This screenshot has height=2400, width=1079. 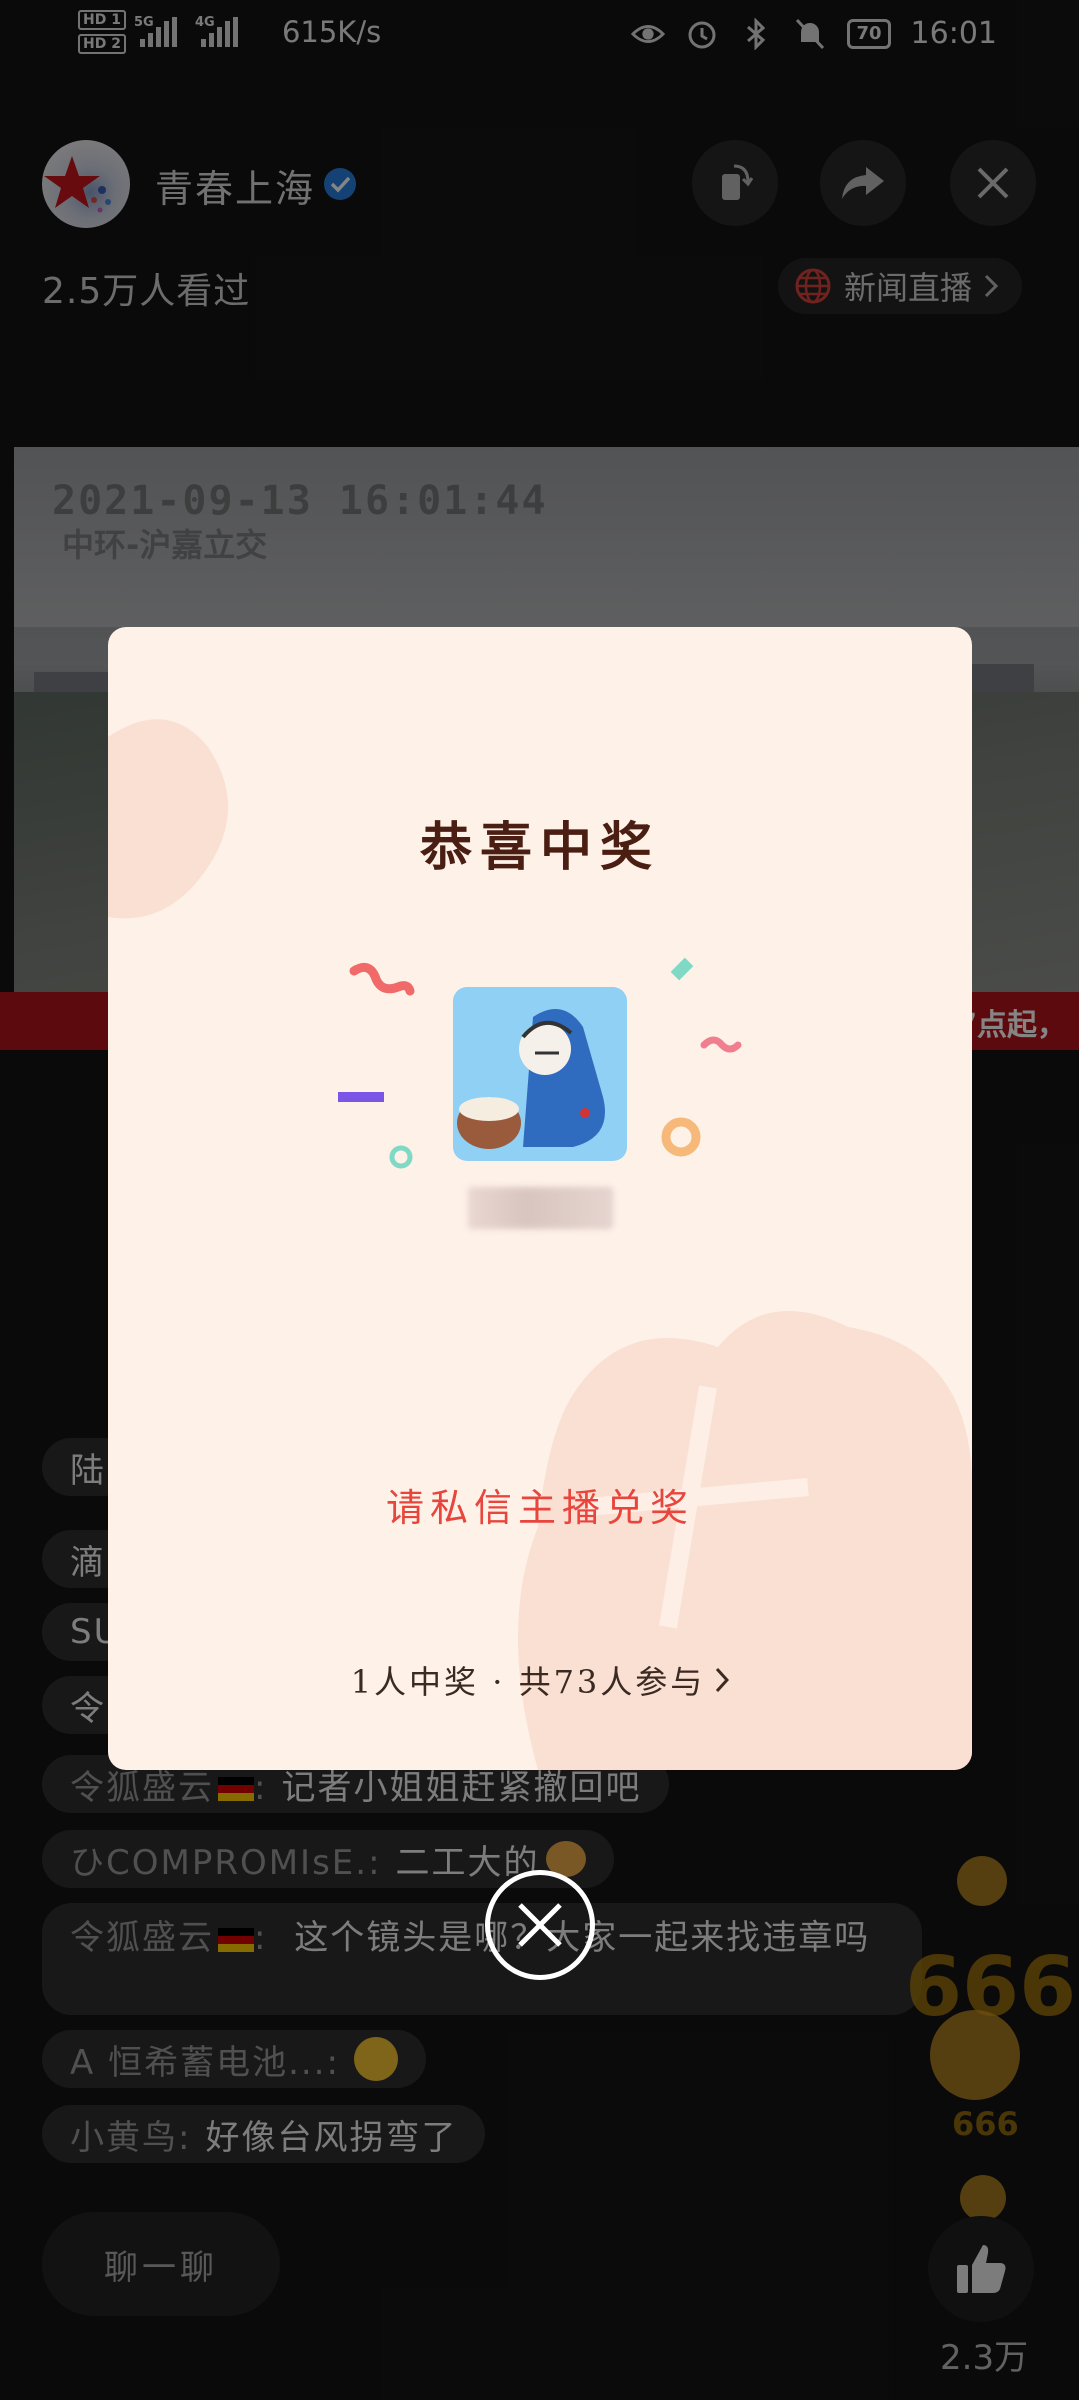 I want to click on close-dialog-button, so click(x=540, y=1925).